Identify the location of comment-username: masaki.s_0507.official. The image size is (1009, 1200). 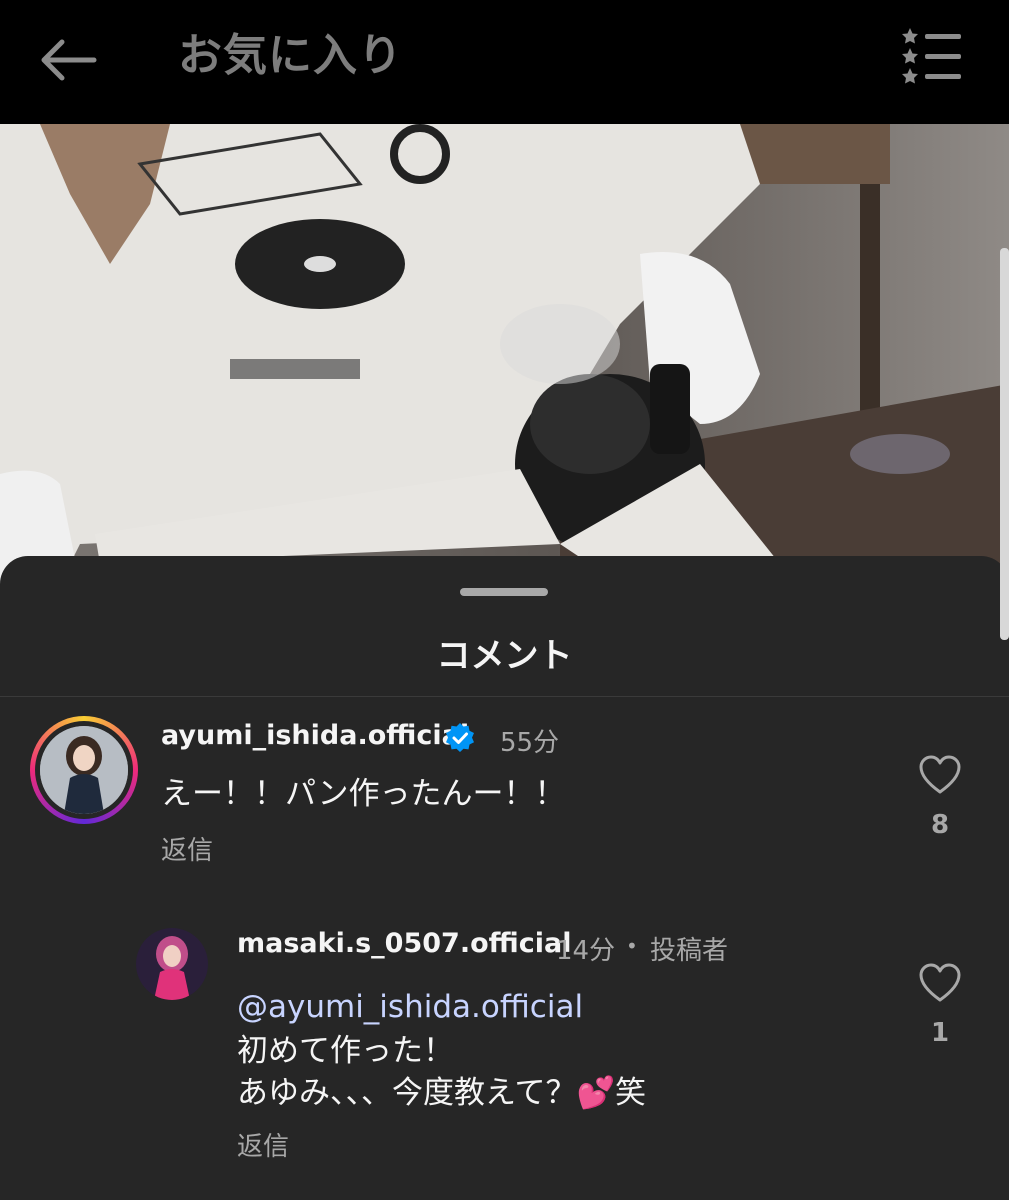
(404, 943).